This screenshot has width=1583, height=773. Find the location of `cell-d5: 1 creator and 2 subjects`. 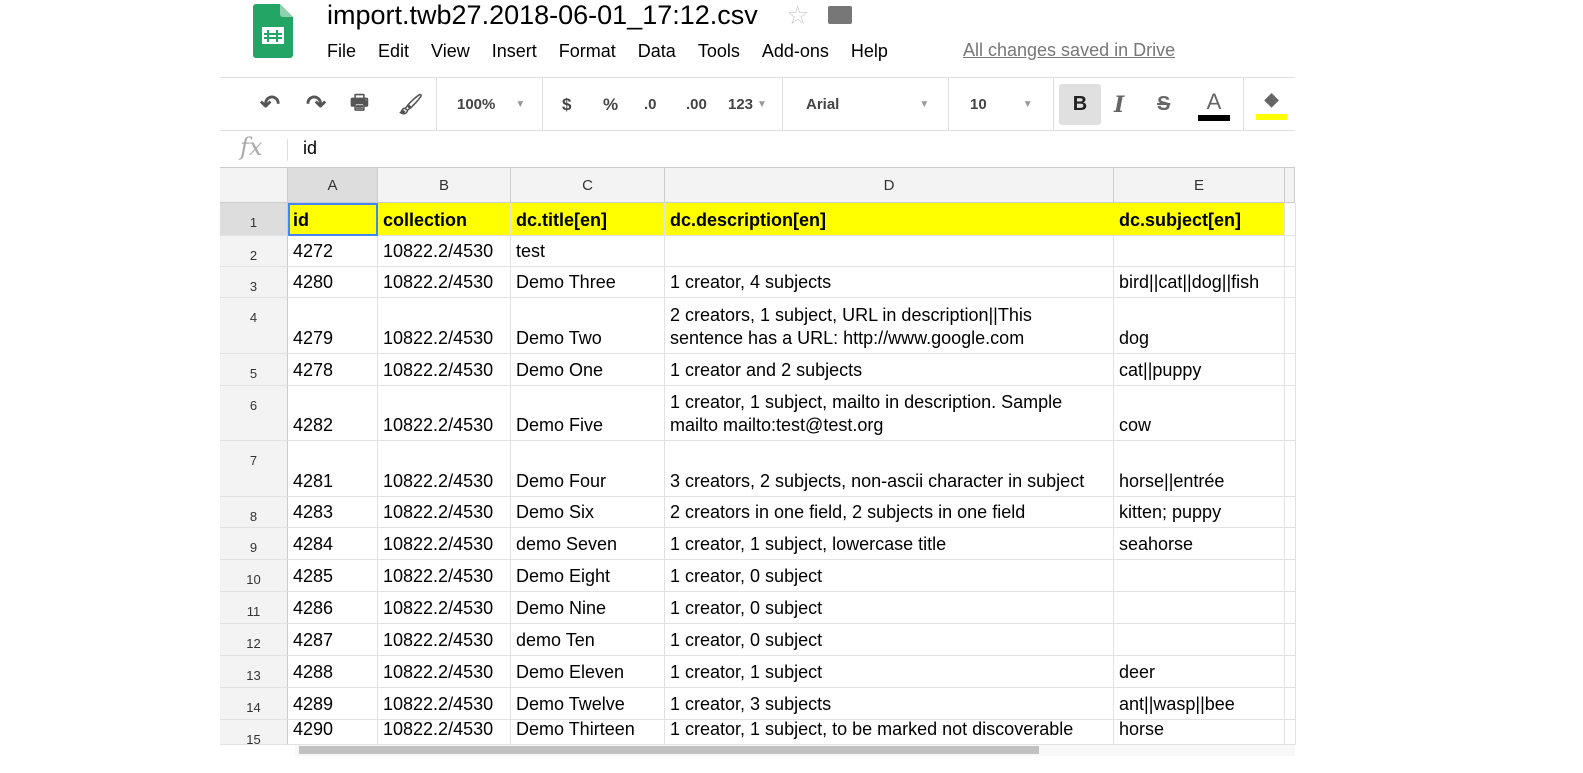

cell-d5: 1 creator and 2 subjects is located at coordinates (889, 370).